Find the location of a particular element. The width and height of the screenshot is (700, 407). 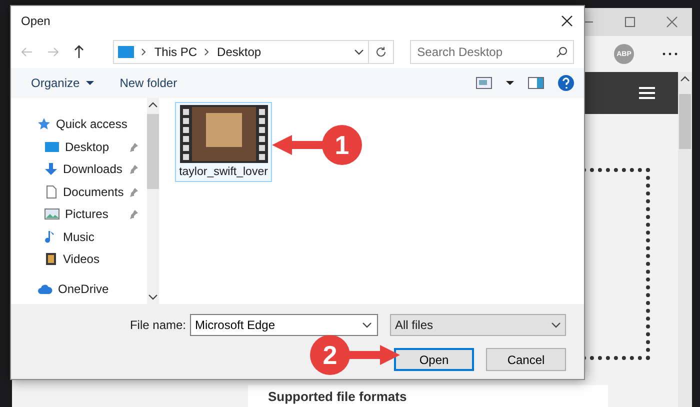

document-icon is located at coordinates (51, 191).